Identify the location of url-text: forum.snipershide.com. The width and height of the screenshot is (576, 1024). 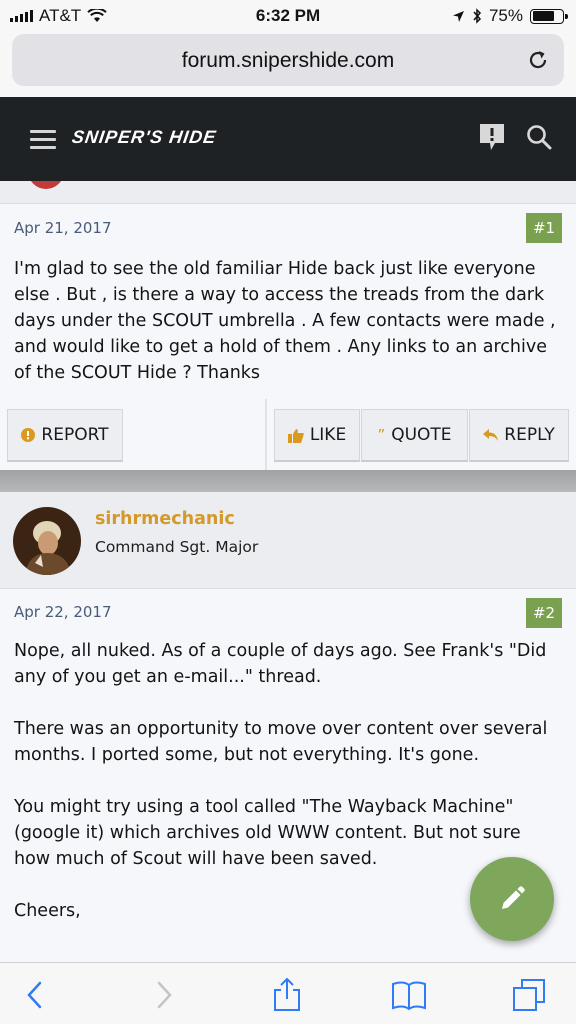
(288, 61).